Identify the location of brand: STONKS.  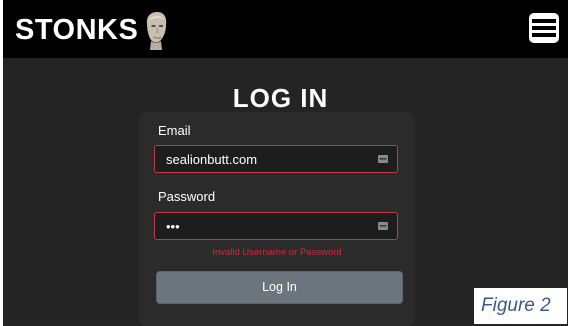
(93, 30).